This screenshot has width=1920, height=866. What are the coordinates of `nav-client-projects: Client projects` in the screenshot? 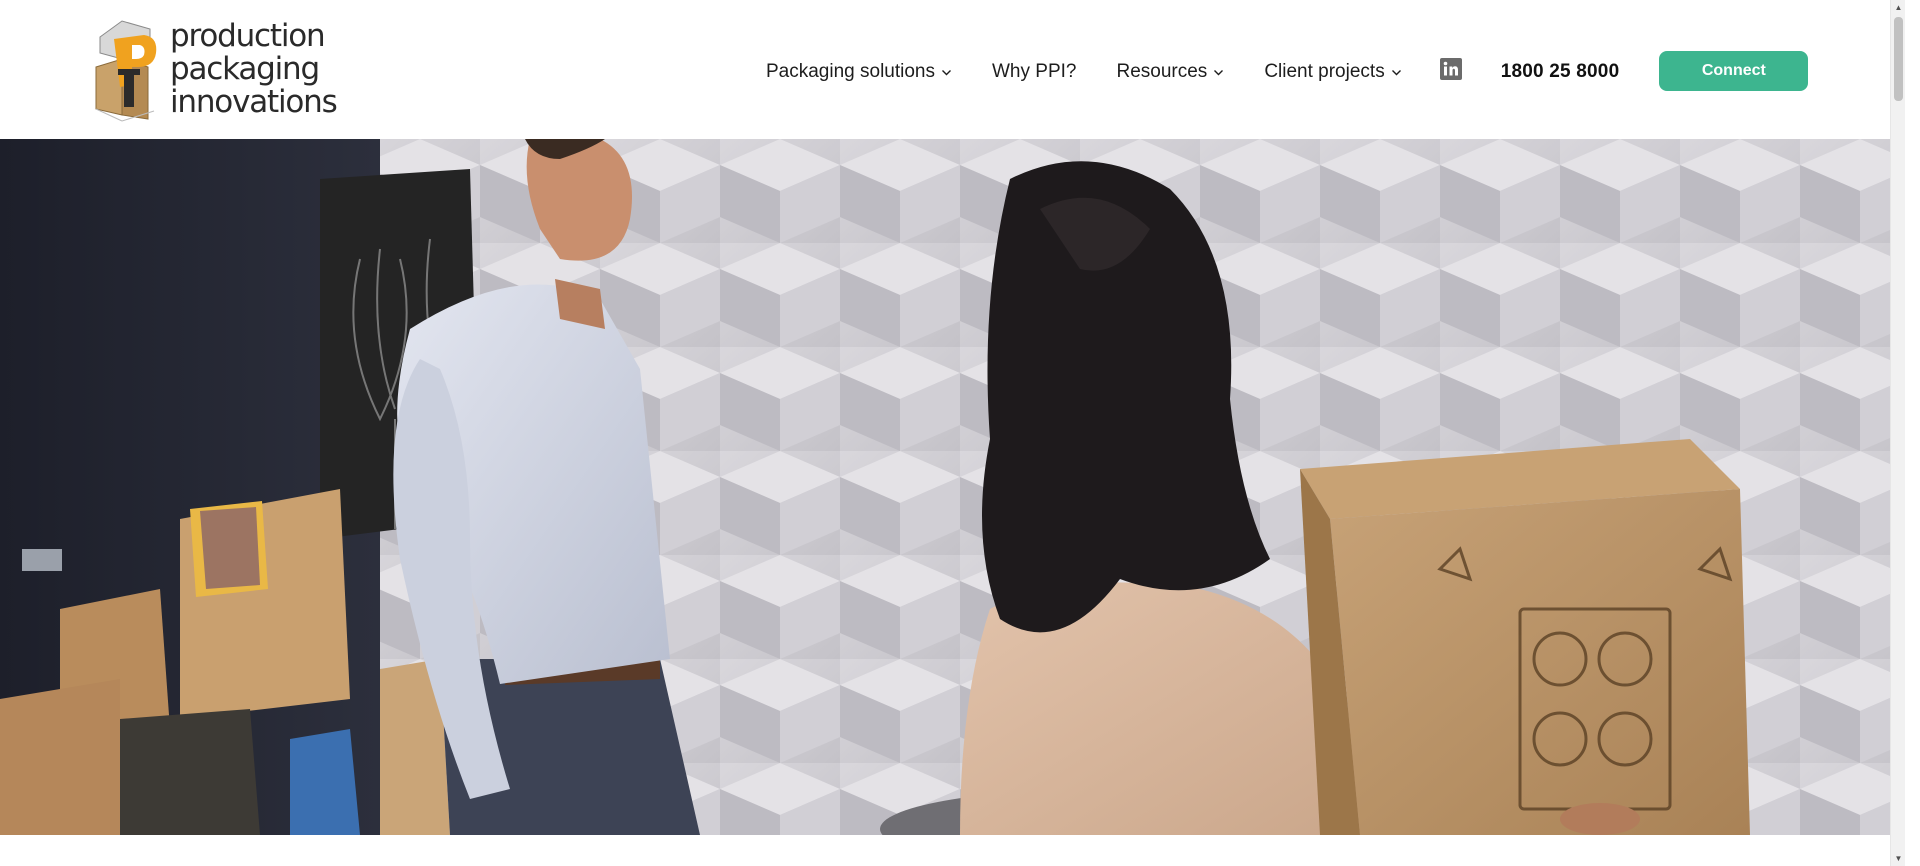 It's located at (1332, 72).